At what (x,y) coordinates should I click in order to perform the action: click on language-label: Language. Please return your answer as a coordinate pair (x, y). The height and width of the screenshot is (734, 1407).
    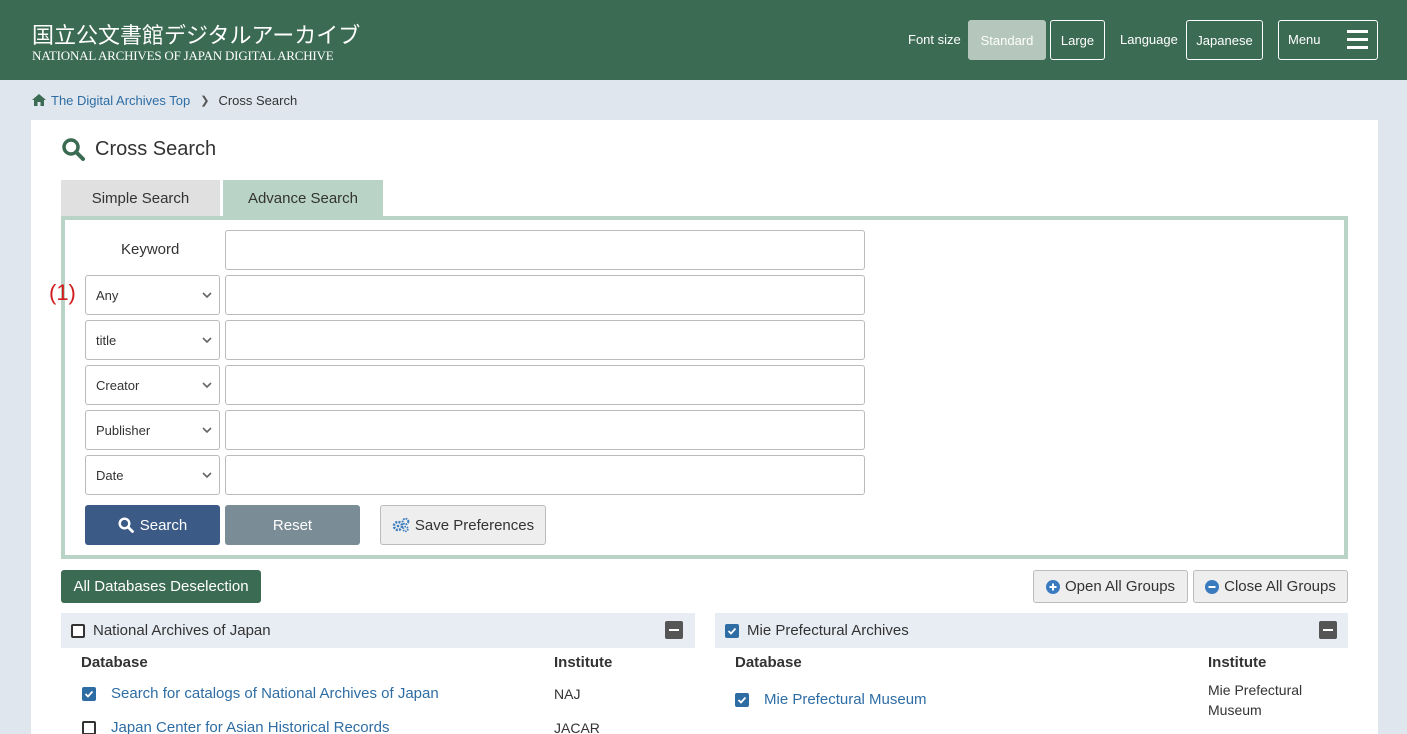
    Looking at the image, I should click on (1149, 39).